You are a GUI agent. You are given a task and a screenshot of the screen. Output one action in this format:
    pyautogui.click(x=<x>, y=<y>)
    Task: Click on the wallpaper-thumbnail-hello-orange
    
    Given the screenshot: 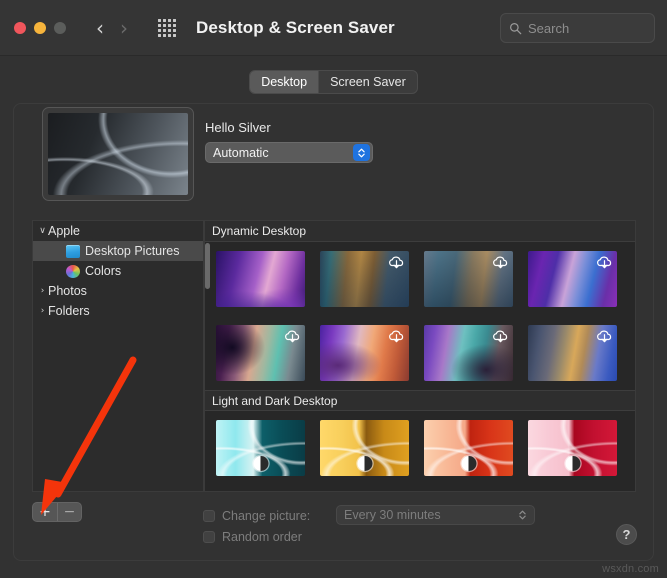 What is the action you would take?
    pyautogui.click(x=468, y=448)
    